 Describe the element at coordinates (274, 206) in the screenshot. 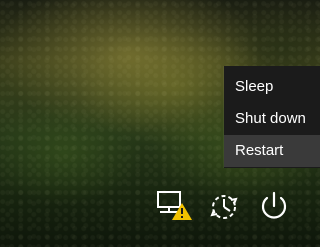

I see `power-icon` at that location.